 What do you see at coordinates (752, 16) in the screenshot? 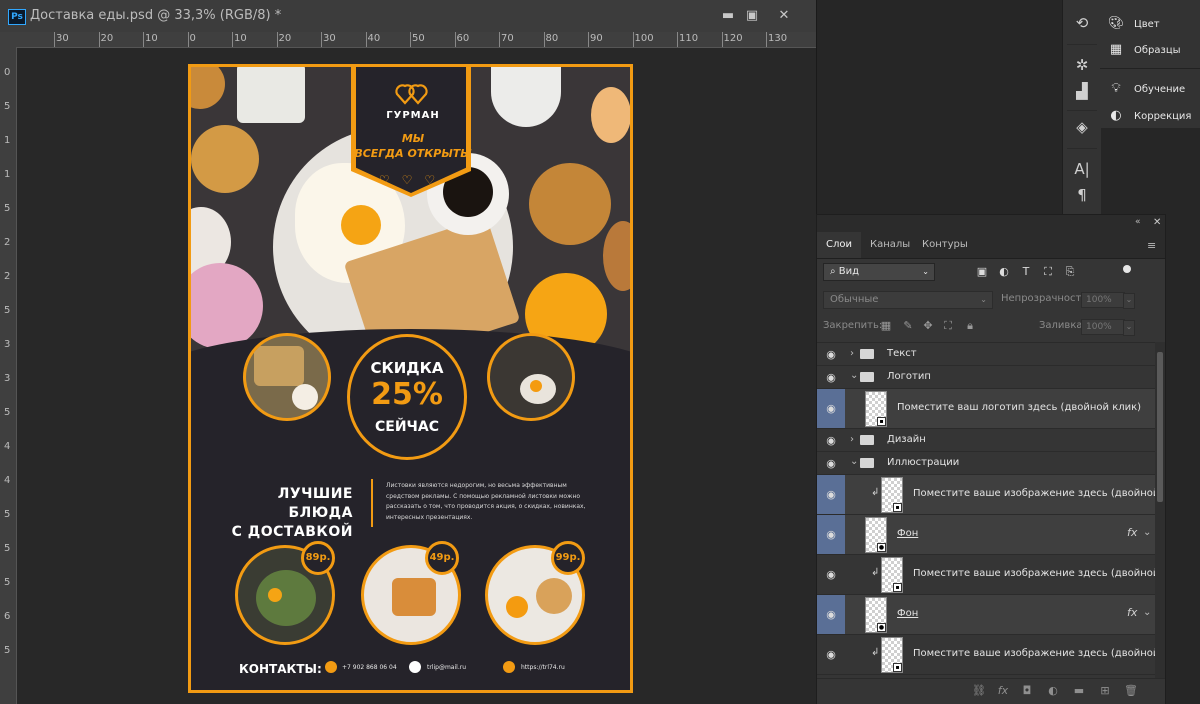
I see `restore-icon: ▣` at bounding box center [752, 16].